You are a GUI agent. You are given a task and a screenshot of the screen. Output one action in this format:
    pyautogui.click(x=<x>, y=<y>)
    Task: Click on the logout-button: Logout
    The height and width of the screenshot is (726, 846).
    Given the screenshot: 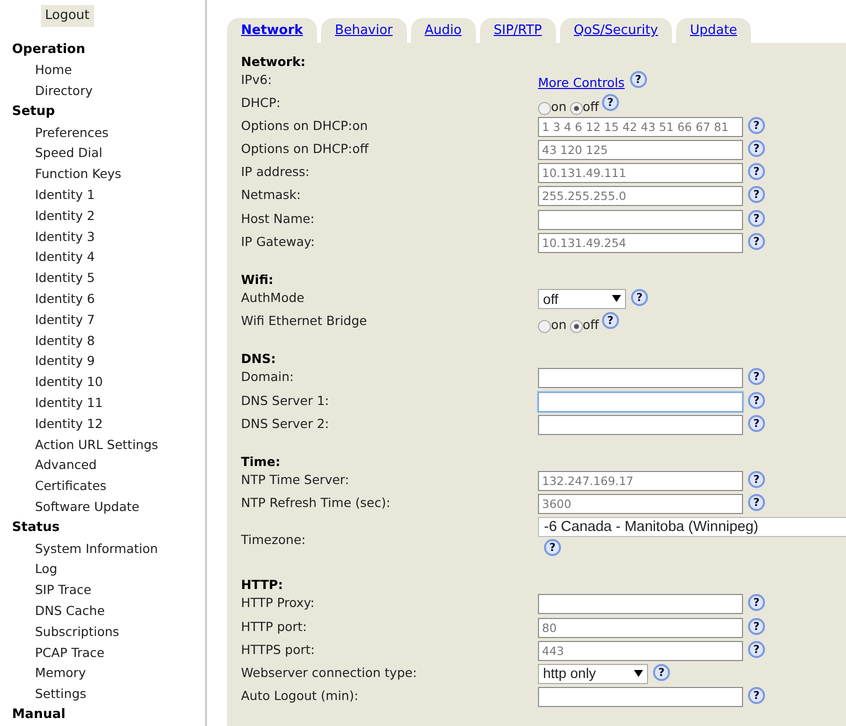 What is the action you would take?
    pyautogui.click(x=67, y=15)
    